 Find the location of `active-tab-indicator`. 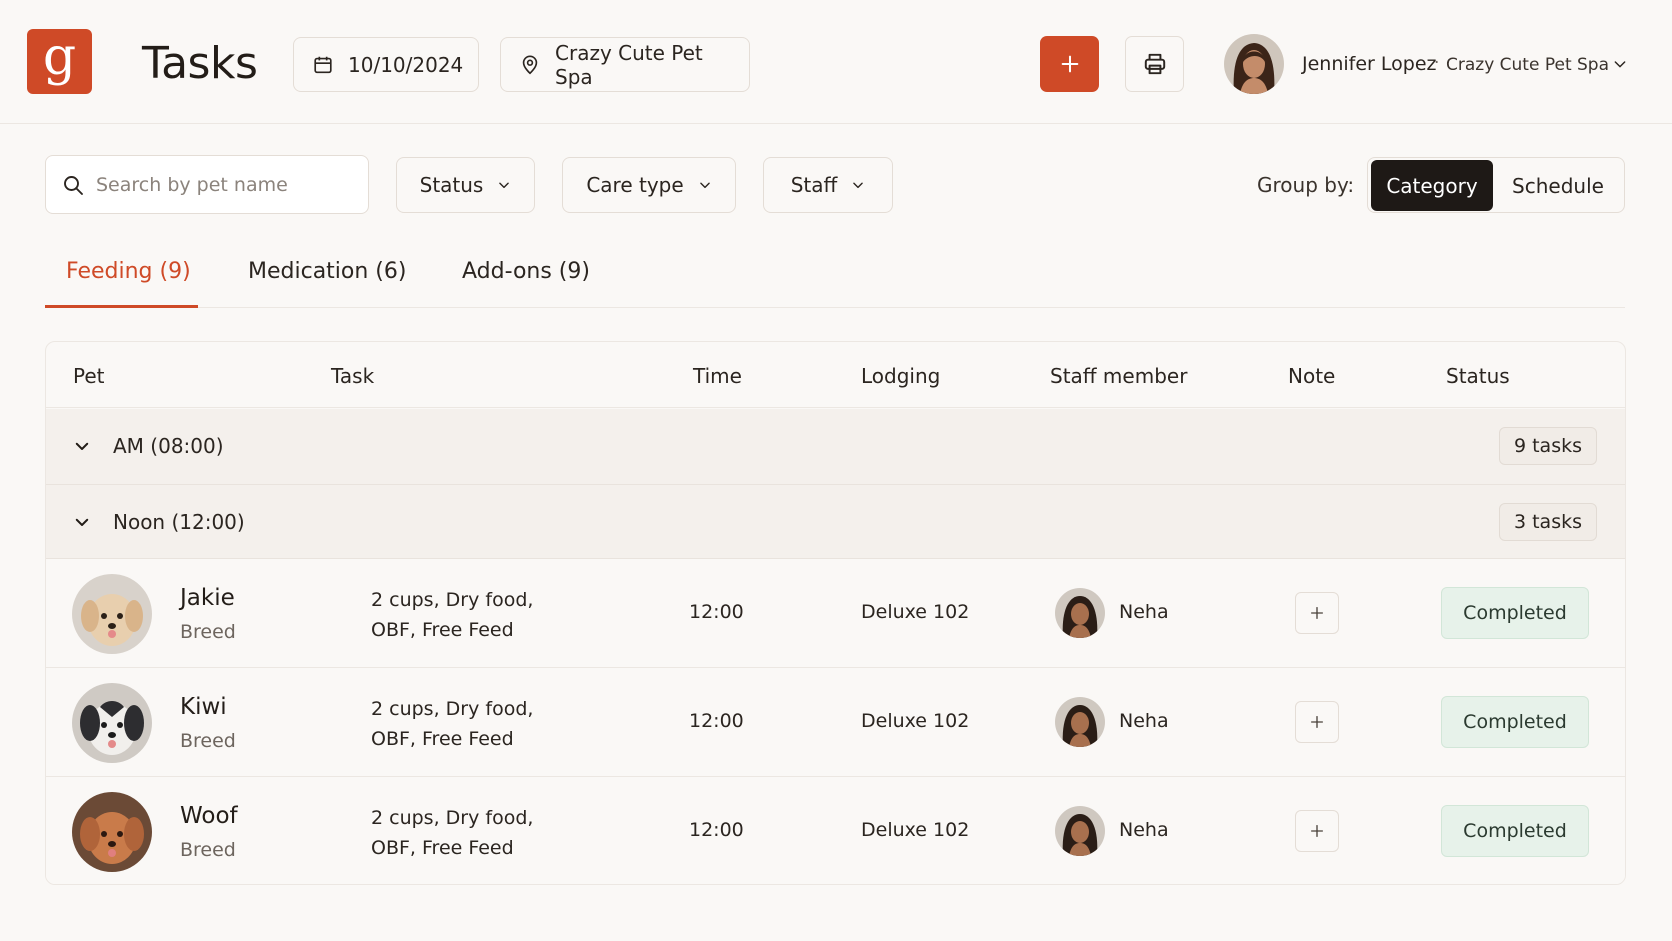

active-tab-indicator is located at coordinates (121, 306).